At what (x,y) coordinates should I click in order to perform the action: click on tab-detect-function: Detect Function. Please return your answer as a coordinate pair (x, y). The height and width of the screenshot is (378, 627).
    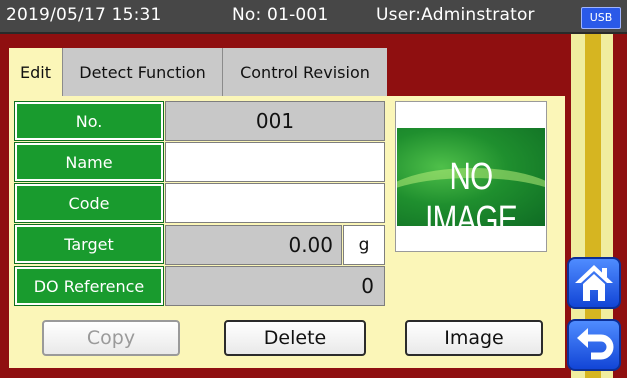
    Looking at the image, I should click on (143, 72).